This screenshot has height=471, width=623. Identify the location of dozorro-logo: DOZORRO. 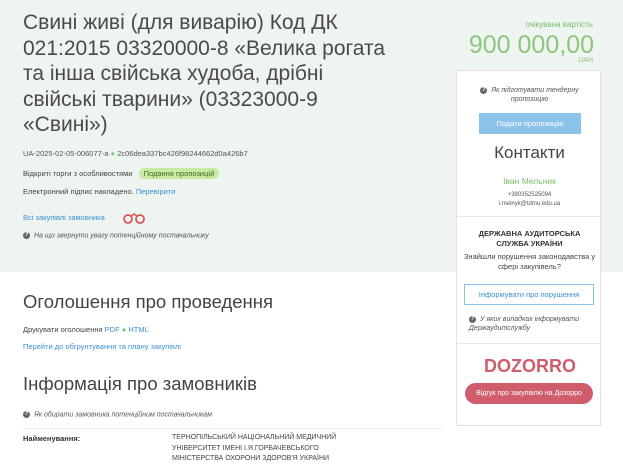
(529, 368).